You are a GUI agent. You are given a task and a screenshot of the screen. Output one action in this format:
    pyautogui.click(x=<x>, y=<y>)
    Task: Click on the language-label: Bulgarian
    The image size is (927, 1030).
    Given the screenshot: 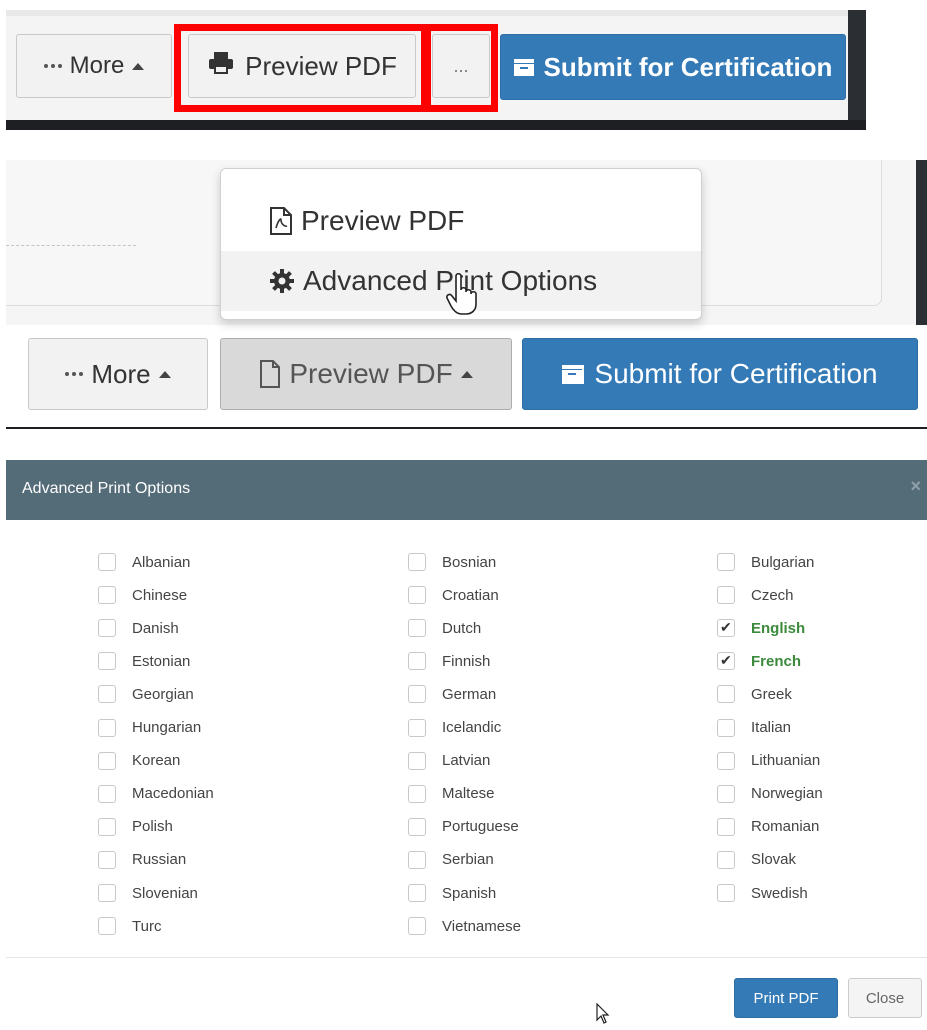 What is the action you would take?
    pyautogui.click(x=783, y=562)
    